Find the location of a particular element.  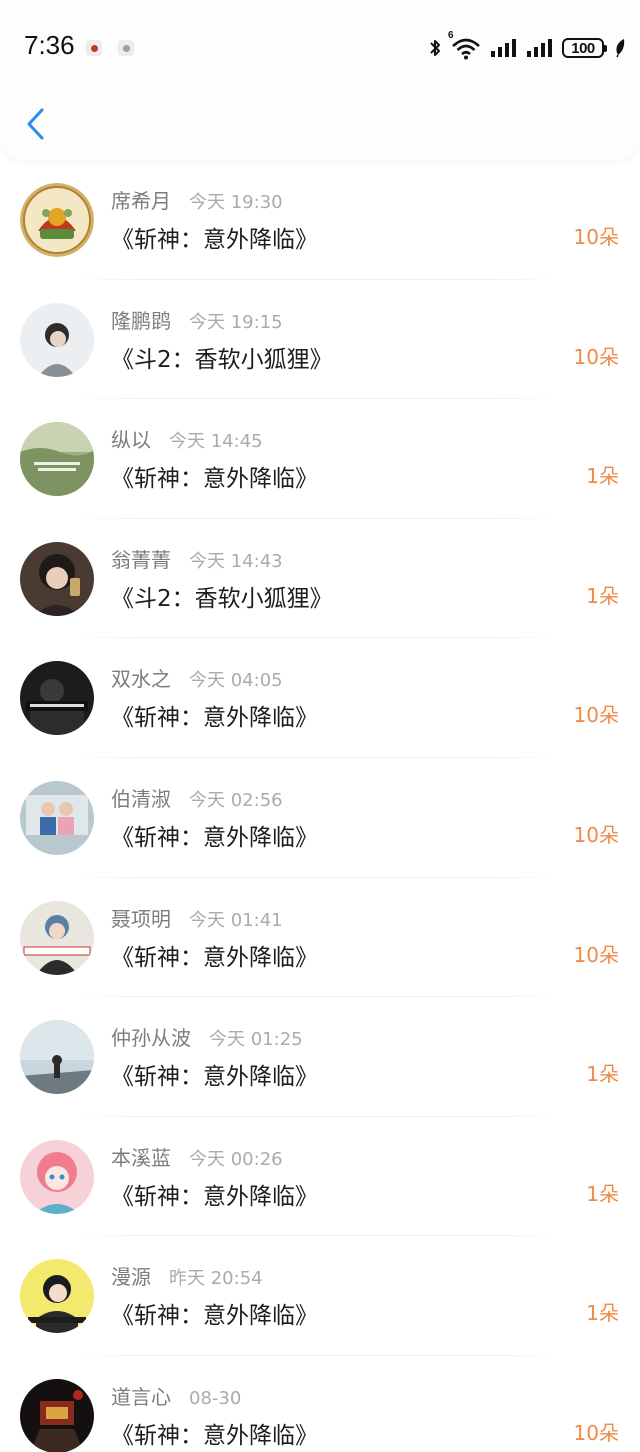

sender-line: 双水之 今天 04:05 is located at coordinates (197, 680).